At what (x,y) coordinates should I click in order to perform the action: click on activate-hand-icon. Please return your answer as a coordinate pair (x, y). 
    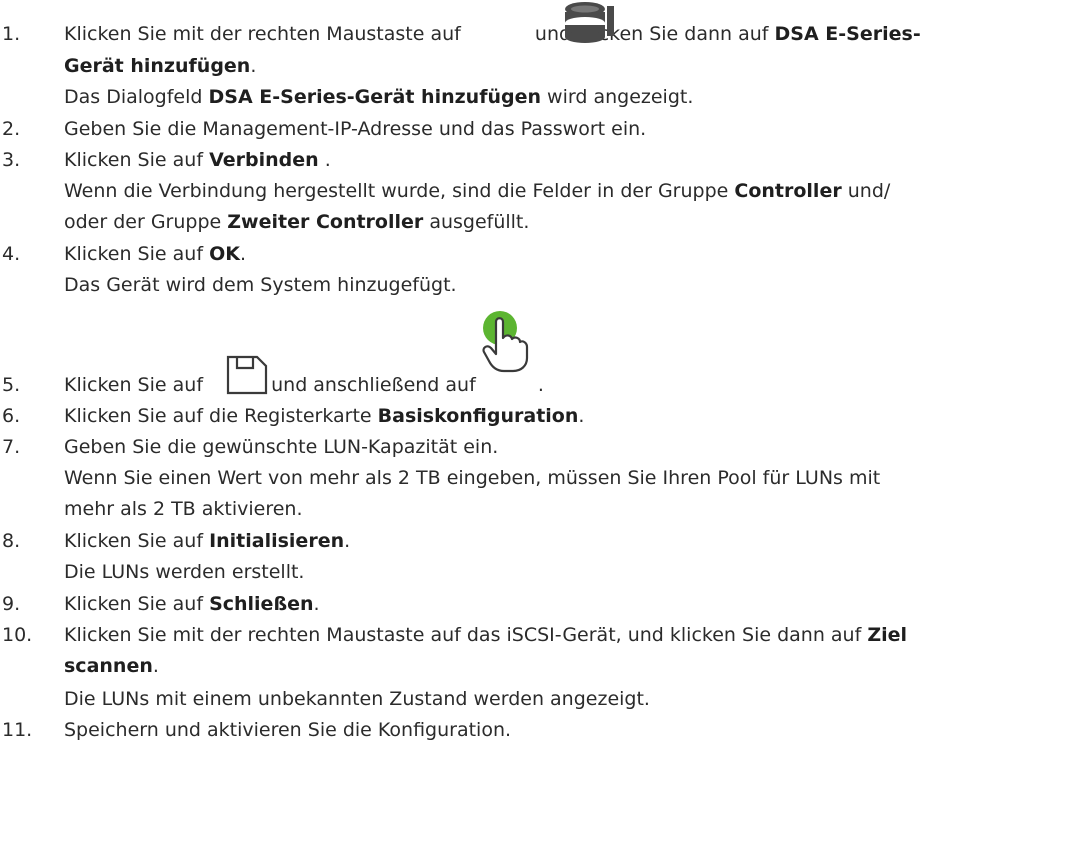
    Looking at the image, I should click on (505, 341).